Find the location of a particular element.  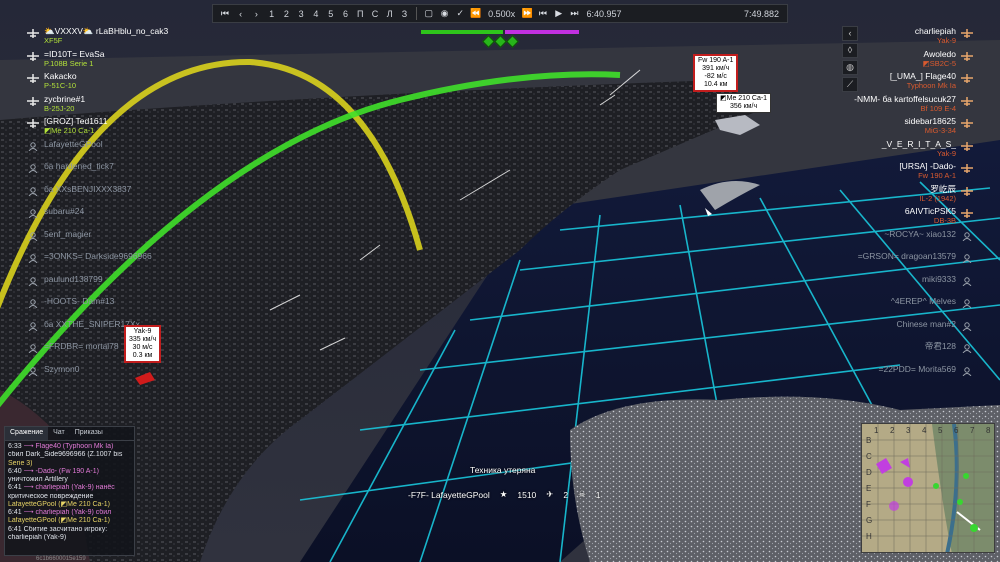

player-row: -NMM- ба kartoffelsucuk27 Bf 109 E-4 is located at coordinates (913, 105).